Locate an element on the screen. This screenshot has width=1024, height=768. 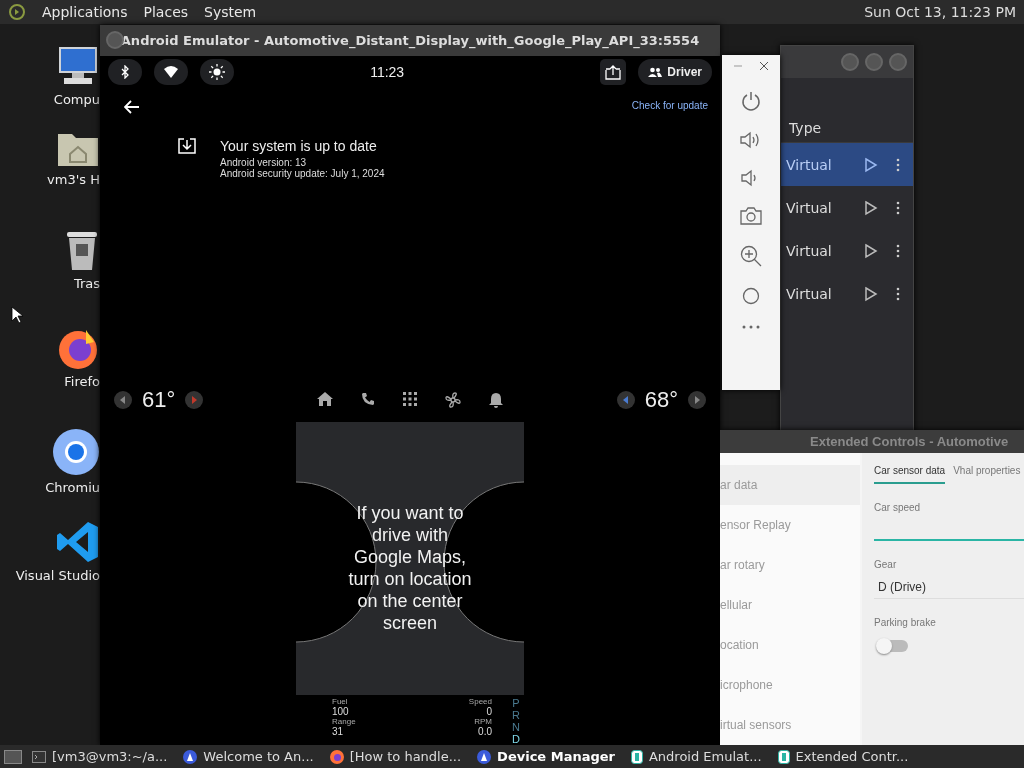
desktop-icon-label: Tras is located at coordinates (86, 283).